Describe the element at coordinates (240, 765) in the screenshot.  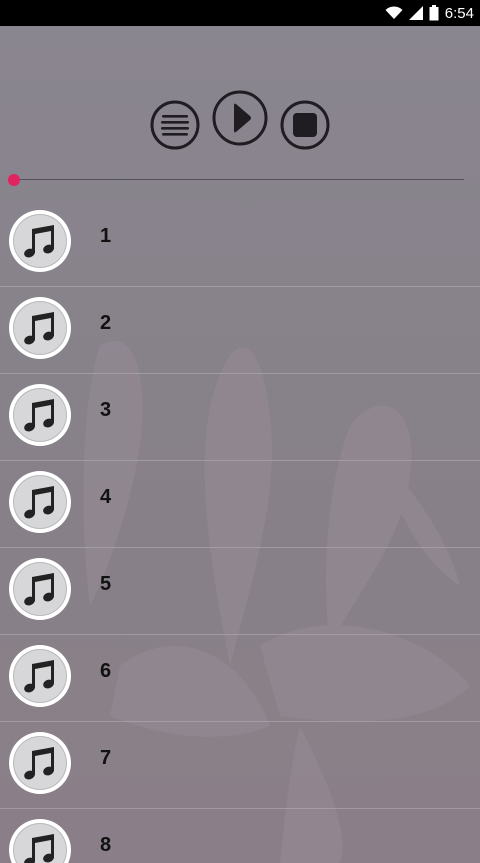
I see `track-list-item-7: 7` at that location.